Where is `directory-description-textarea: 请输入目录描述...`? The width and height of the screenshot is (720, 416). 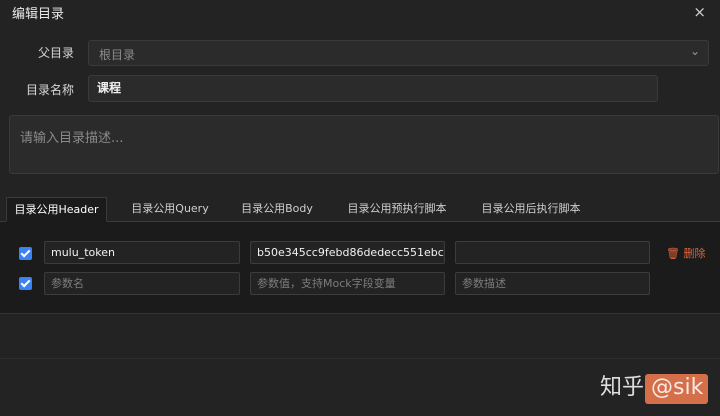 directory-description-textarea: 请输入目录描述... is located at coordinates (364, 144).